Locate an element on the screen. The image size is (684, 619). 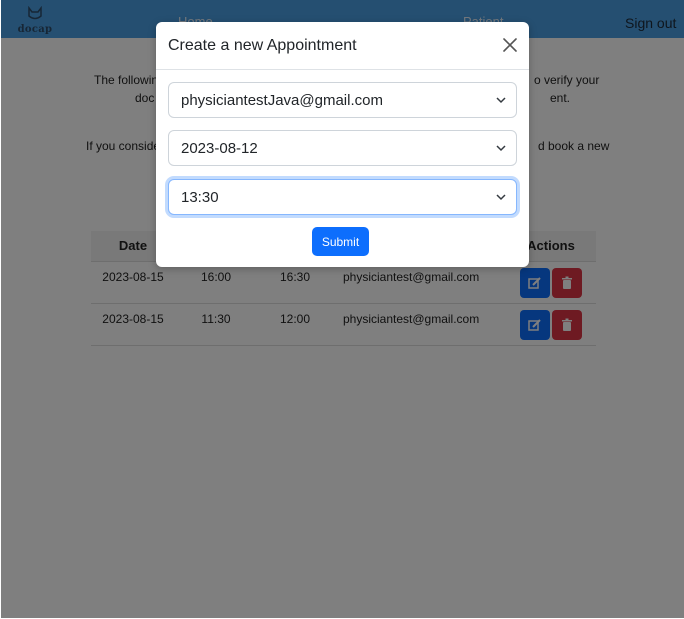
physician-select: physiciantestJava@gmail.com is located at coordinates (342, 100).